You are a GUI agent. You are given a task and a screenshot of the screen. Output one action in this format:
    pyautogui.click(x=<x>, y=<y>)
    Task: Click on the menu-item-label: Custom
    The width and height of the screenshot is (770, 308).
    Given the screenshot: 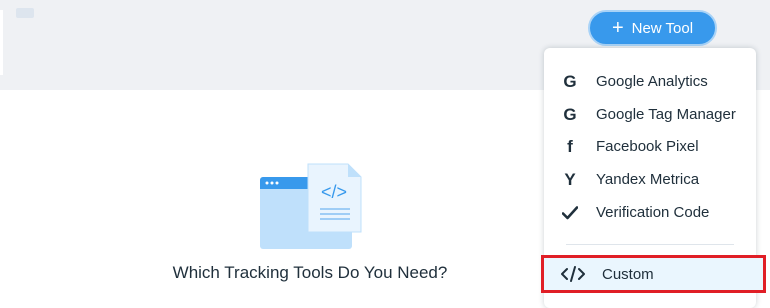 What is the action you would take?
    pyautogui.click(x=628, y=274)
    